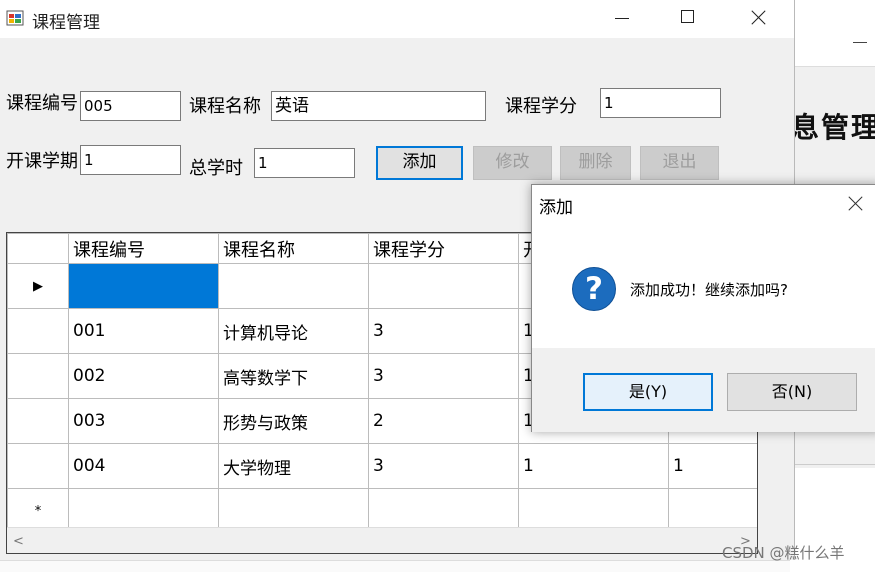 The height and width of the screenshot is (572, 875). Describe the element at coordinates (378, 106) in the screenshot. I see `course-name-input: 英语` at that location.